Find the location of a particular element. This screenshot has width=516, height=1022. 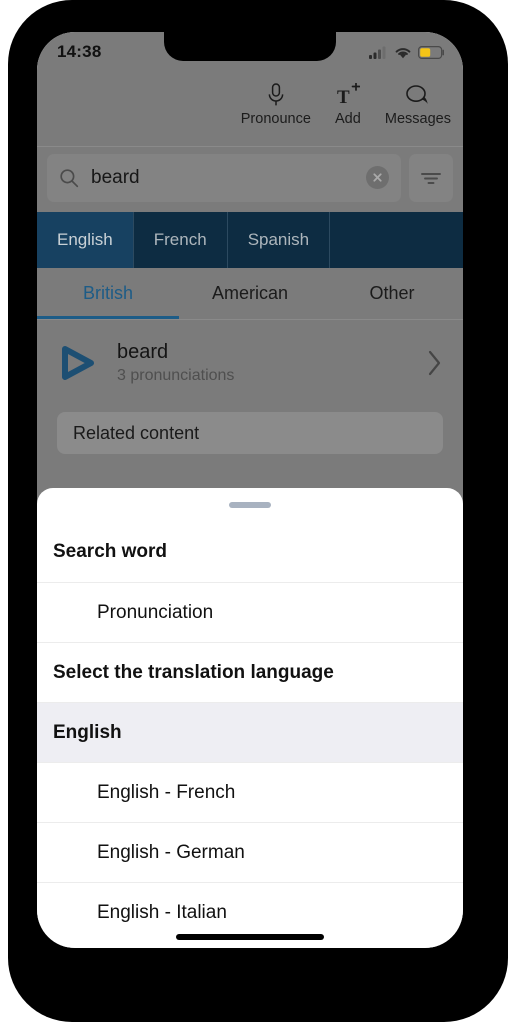

status-bar-icons is located at coordinates (407, 52).